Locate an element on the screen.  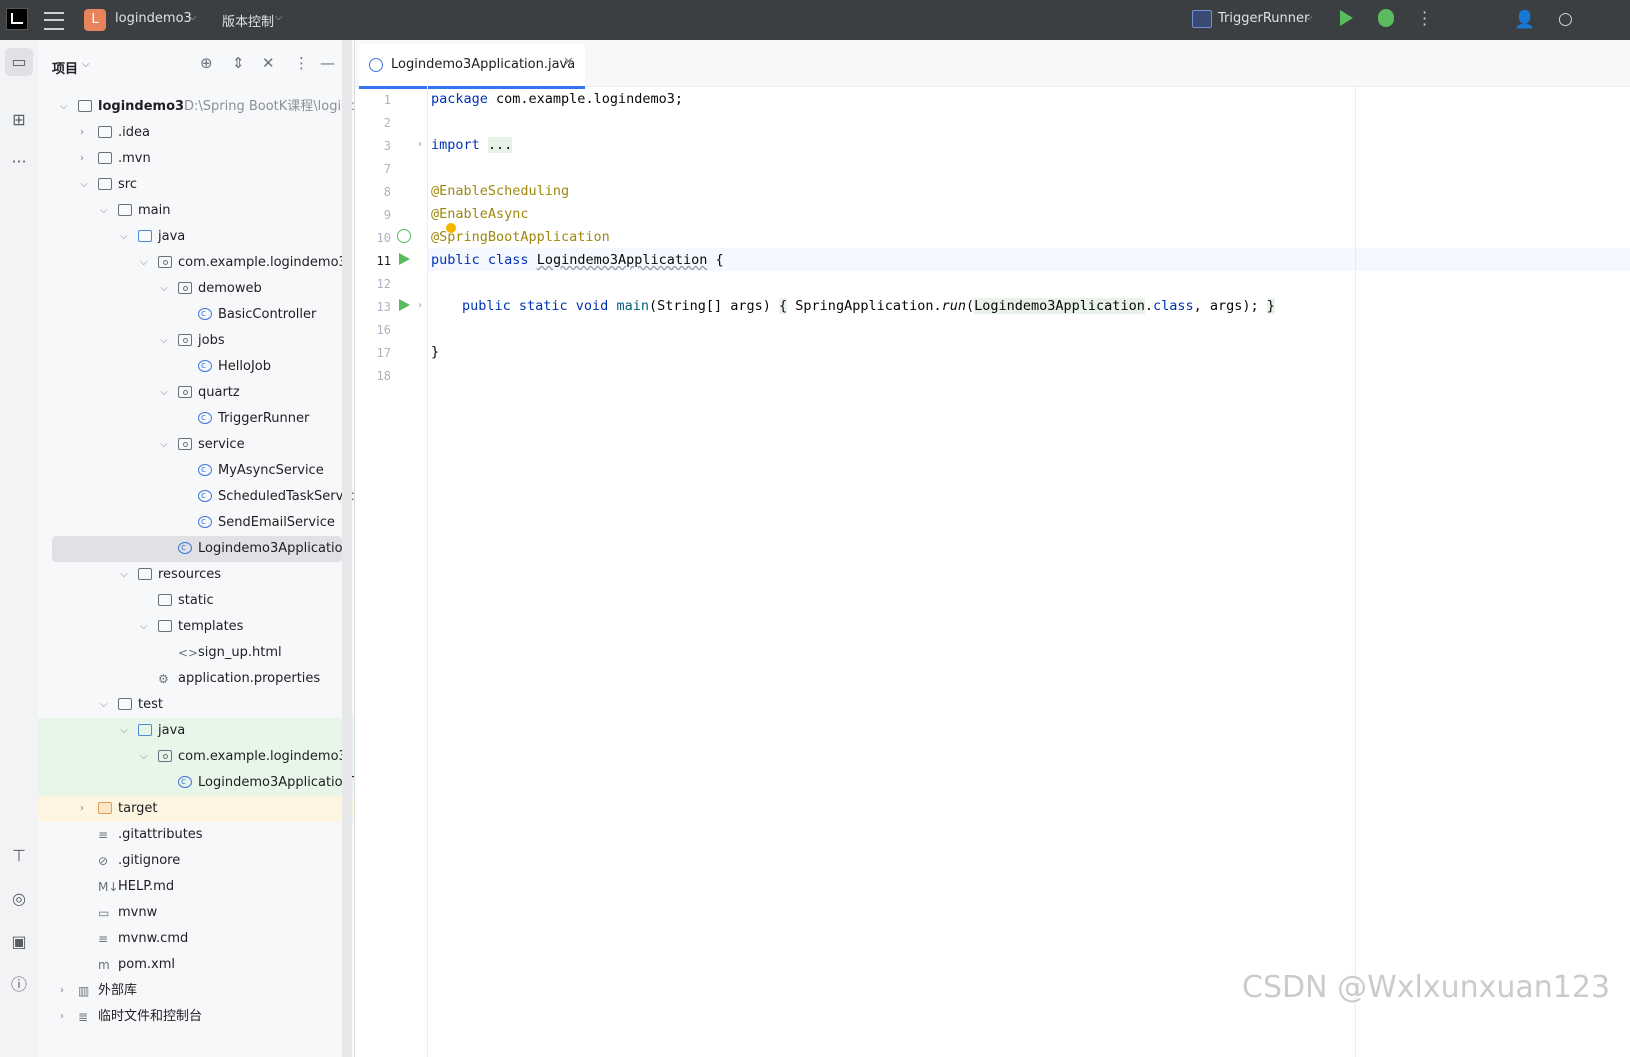
spring-bean-icon is located at coordinates (404, 236).